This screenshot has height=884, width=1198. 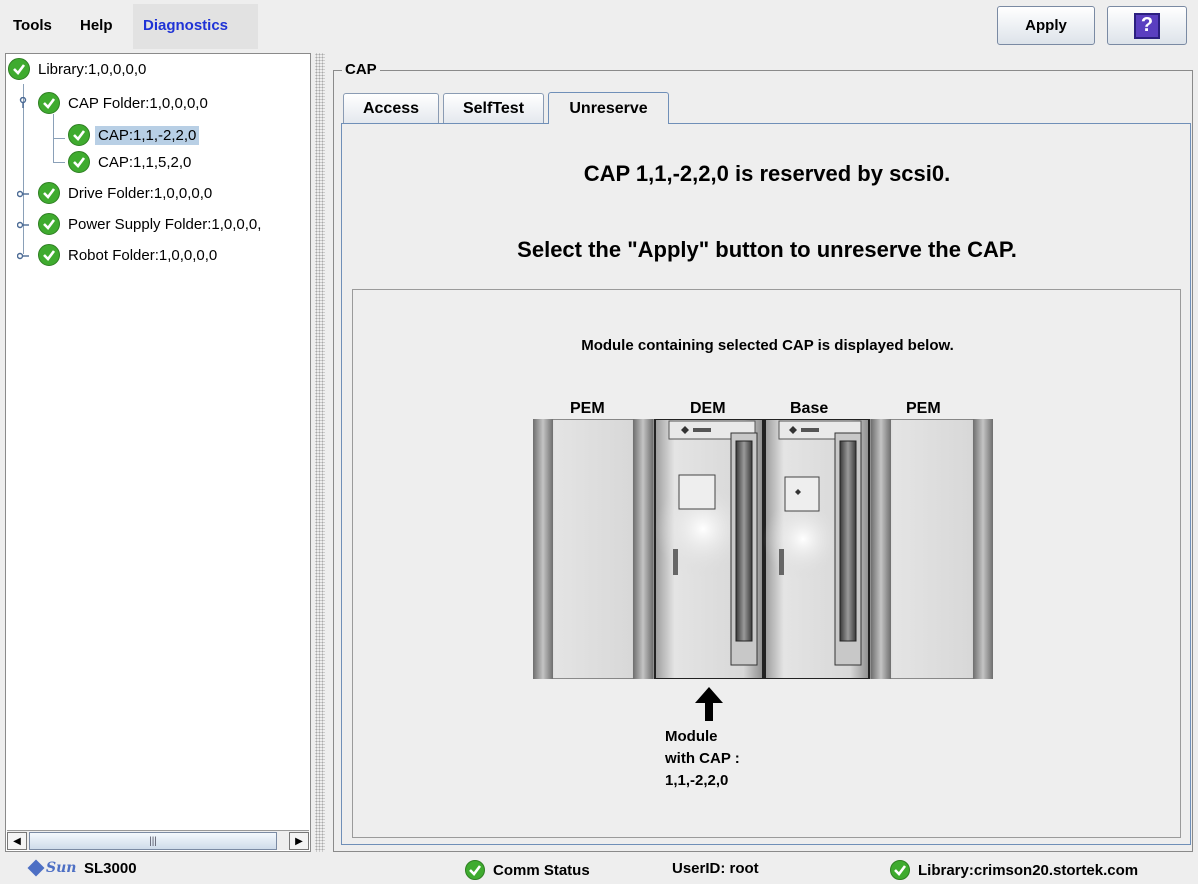 I want to click on comm-status: Comm Status, so click(x=527, y=870).